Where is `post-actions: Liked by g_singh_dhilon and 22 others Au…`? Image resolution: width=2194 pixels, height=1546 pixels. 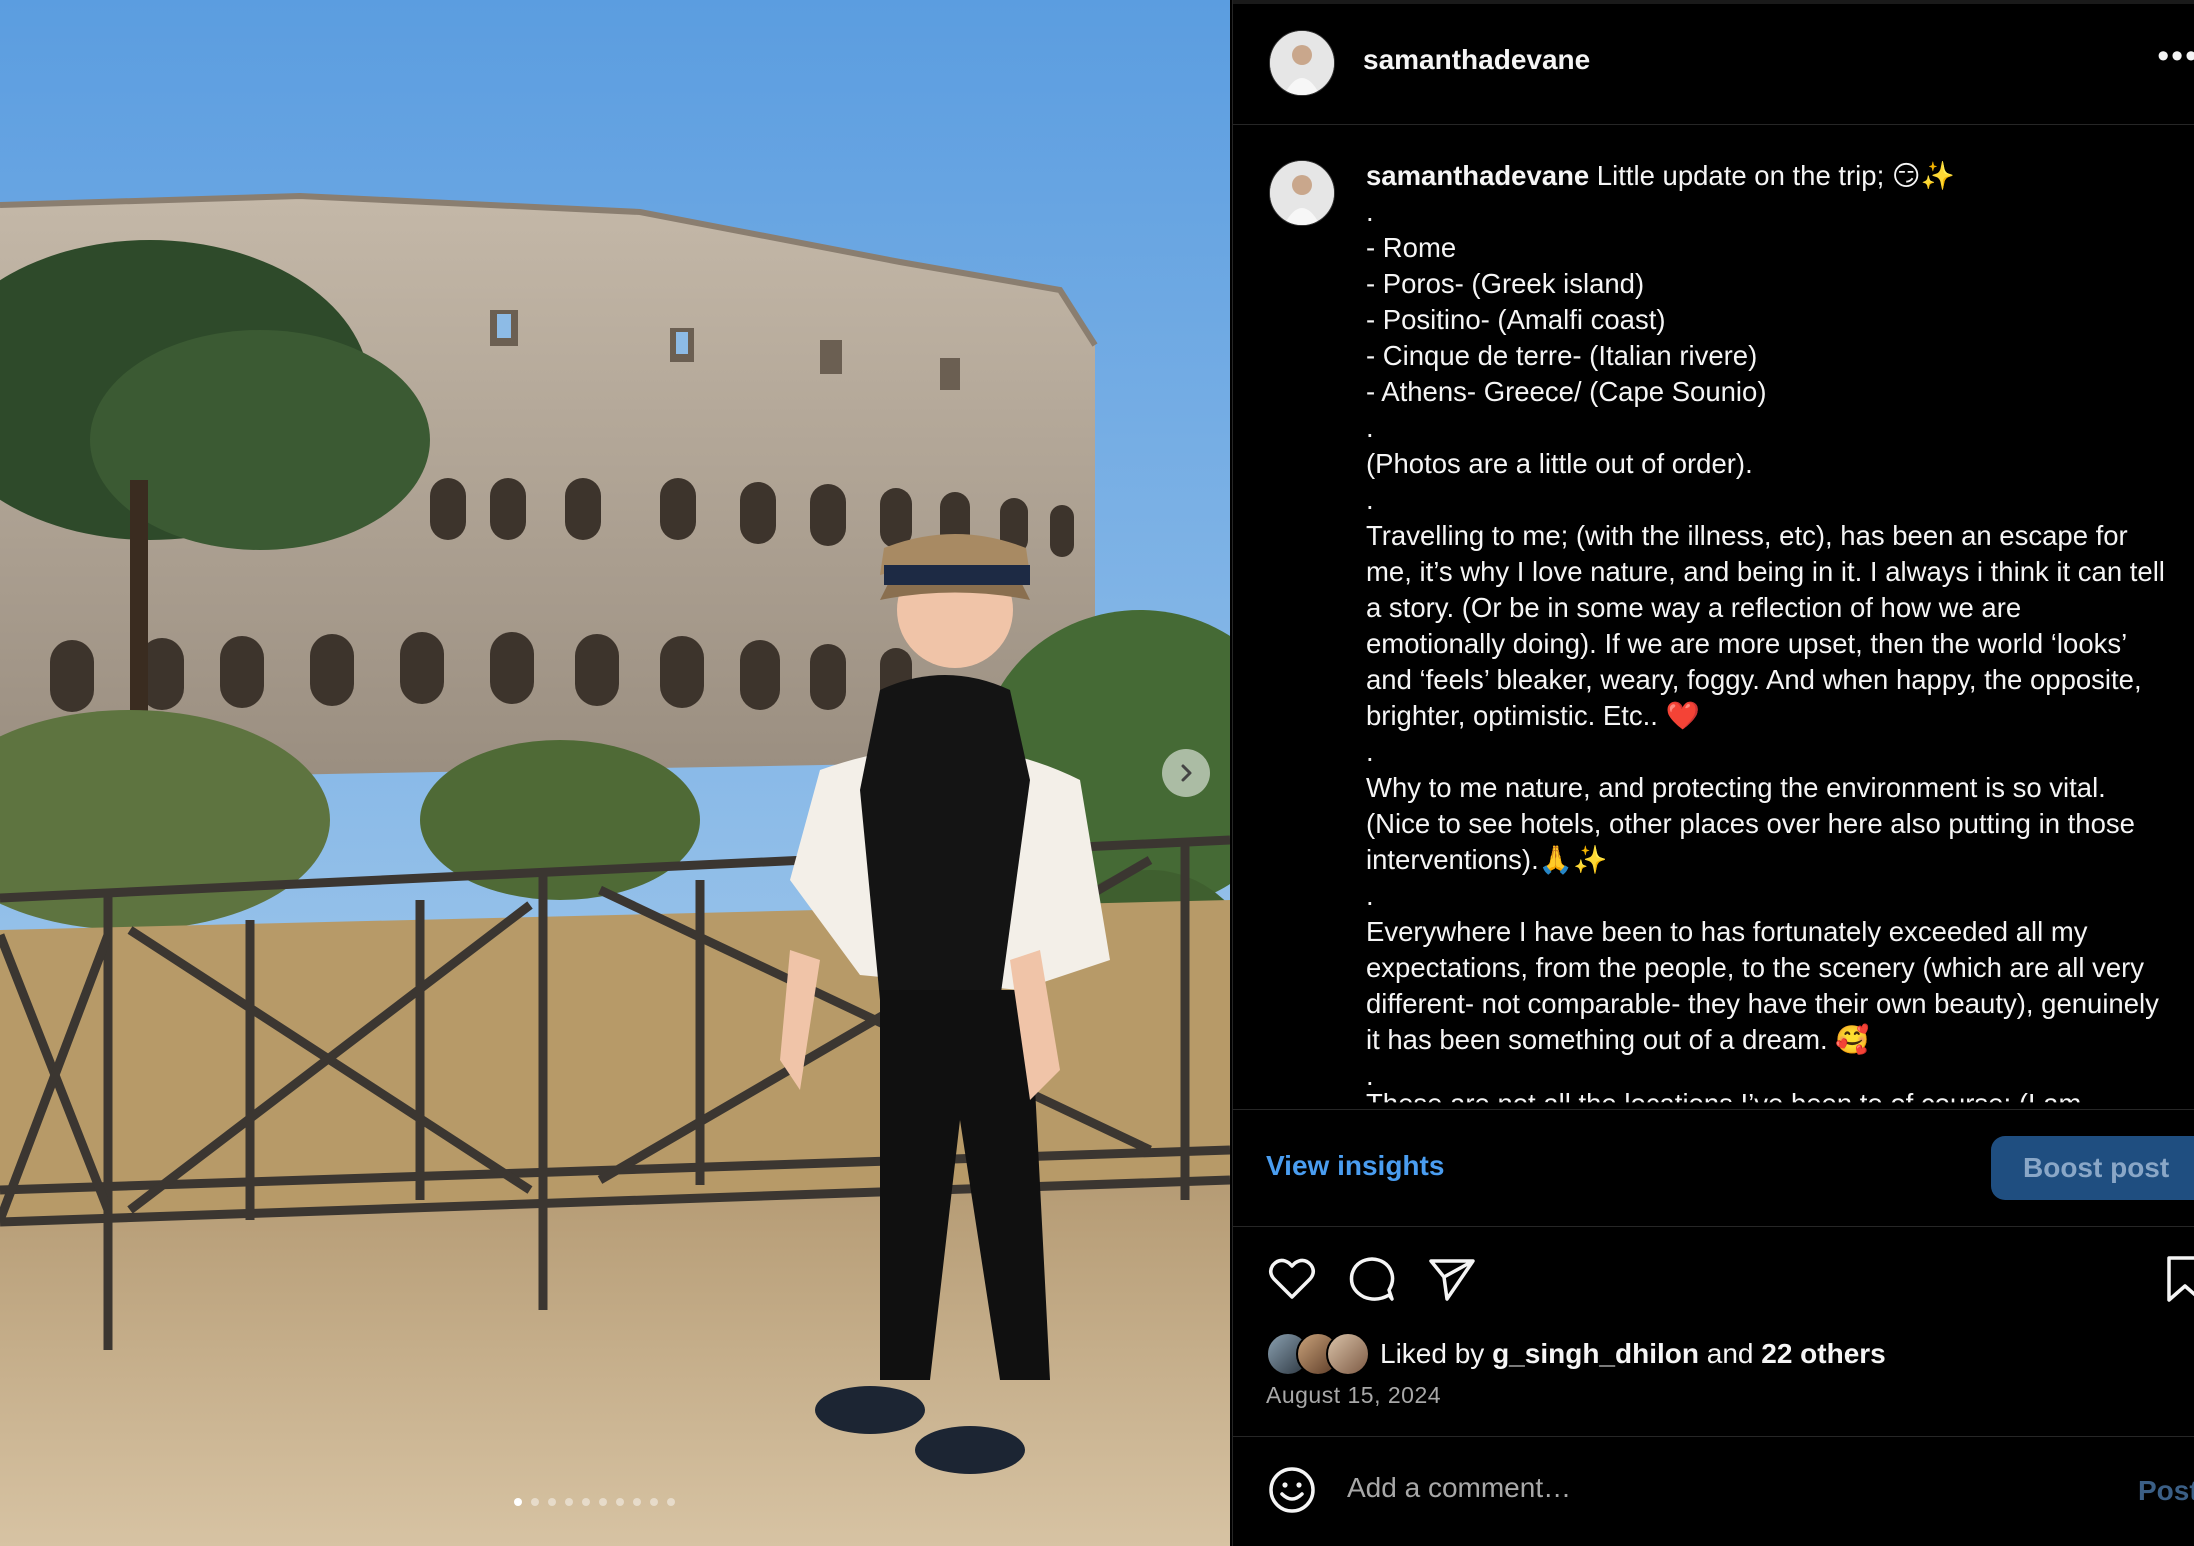 post-actions: Liked by g_singh_dhilon and 22 others Au… is located at coordinates (1713, 1331).